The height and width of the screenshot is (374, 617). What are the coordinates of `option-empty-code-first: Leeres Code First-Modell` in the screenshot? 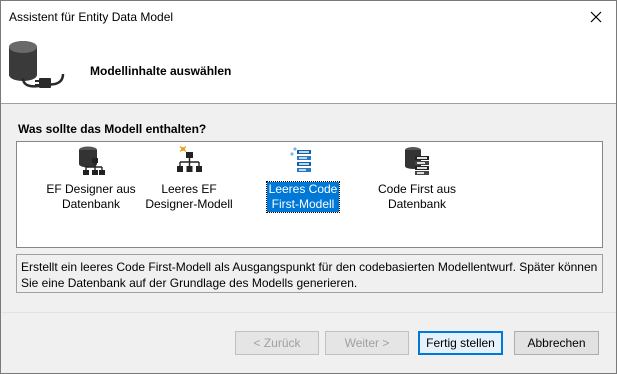 It's located at (303, 184).